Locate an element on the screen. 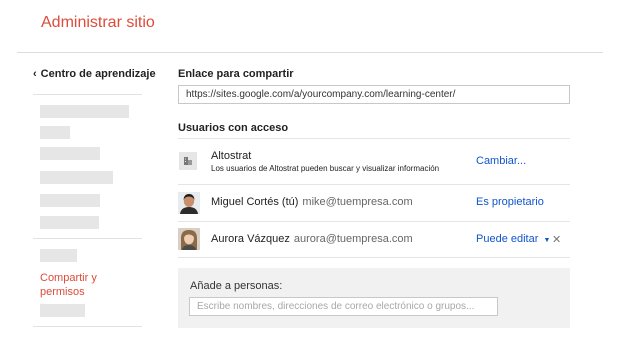 The height and width of the screenshot is (340, 620). back-link-label: Centro de aprendizaje is located at coordinates (98, 74).